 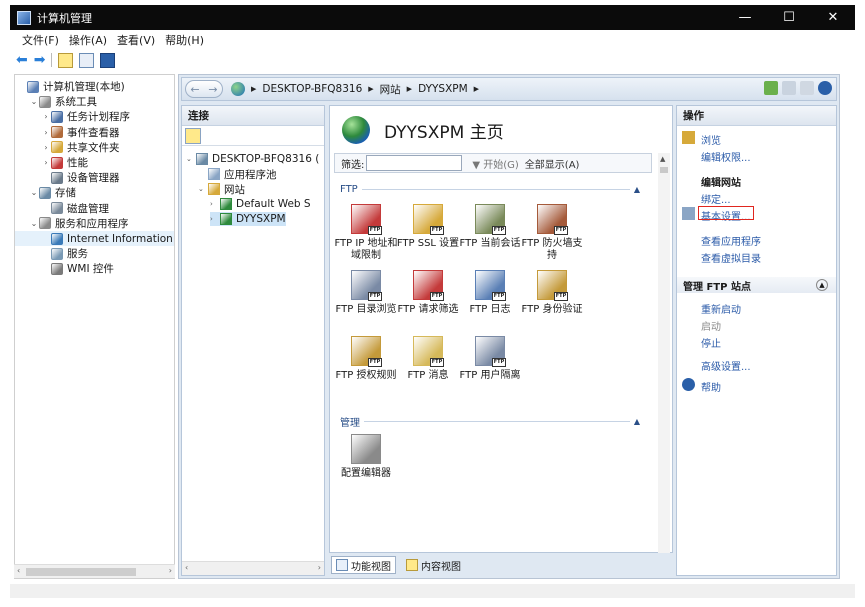 What do you see at coordinates (212, 89) in the screenshot?
I see `forward-icon: →` at bounding box center [212, 89].